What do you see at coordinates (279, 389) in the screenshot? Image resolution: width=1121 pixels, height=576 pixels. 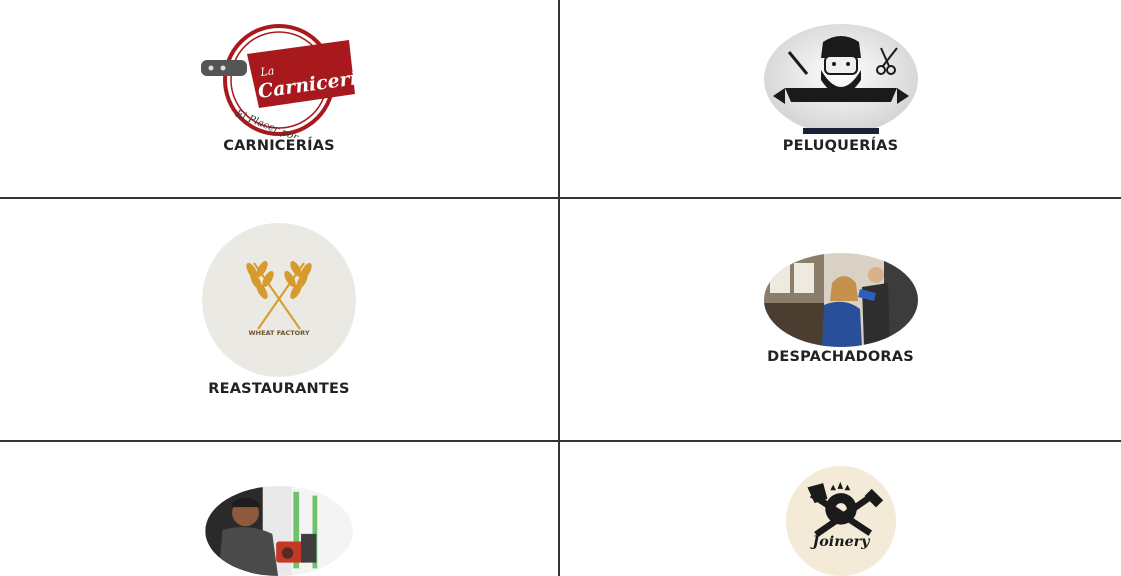 I see `category-label: REASTAURANTES` at bounding box center [279, 389].